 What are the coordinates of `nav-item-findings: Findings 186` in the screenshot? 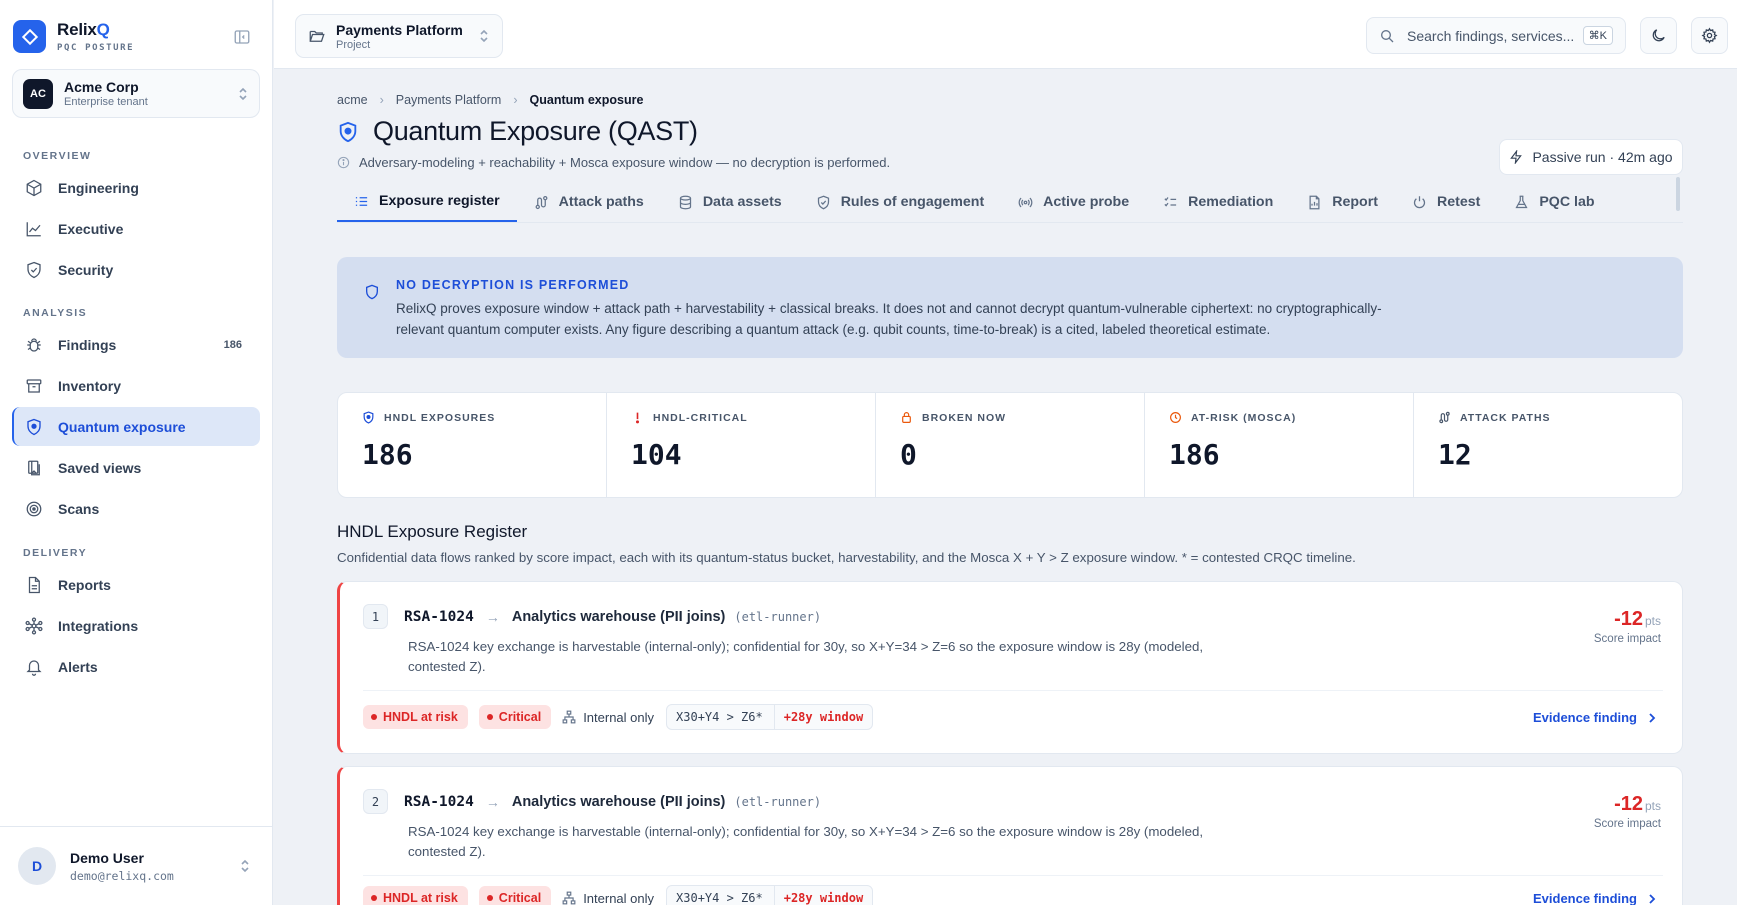 It's located at (136, 344).